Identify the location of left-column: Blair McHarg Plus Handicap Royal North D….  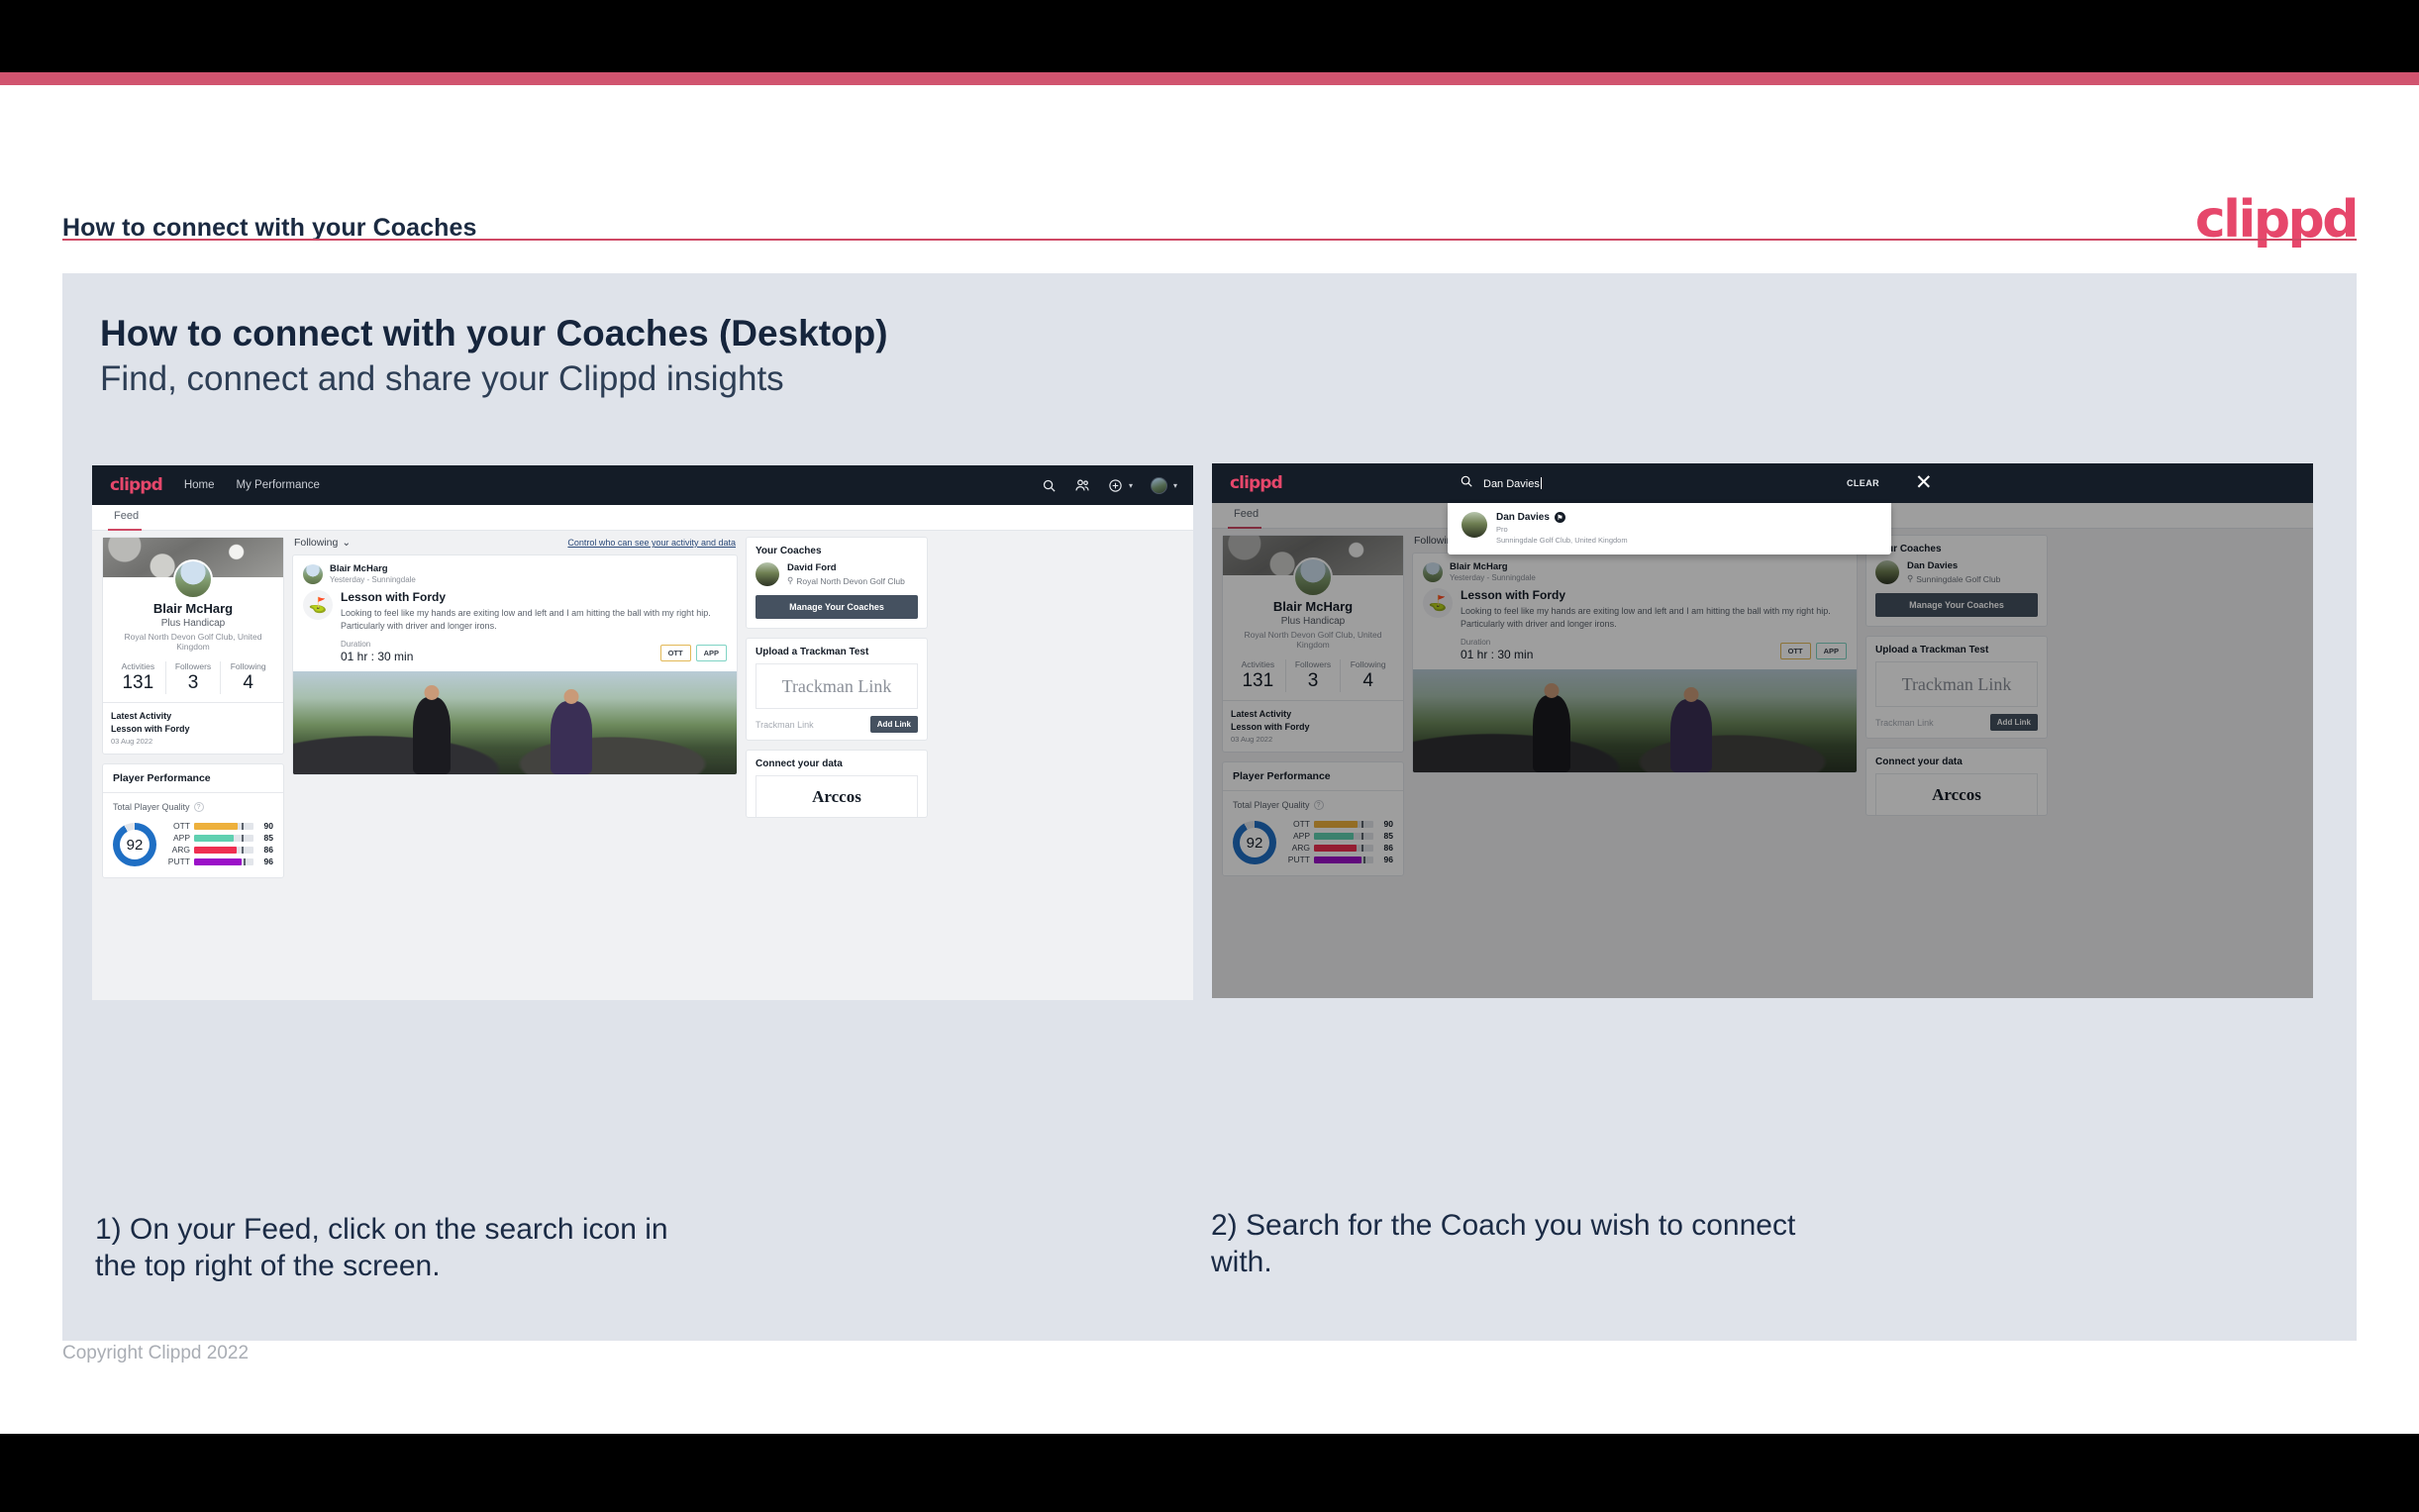
(193, 707).